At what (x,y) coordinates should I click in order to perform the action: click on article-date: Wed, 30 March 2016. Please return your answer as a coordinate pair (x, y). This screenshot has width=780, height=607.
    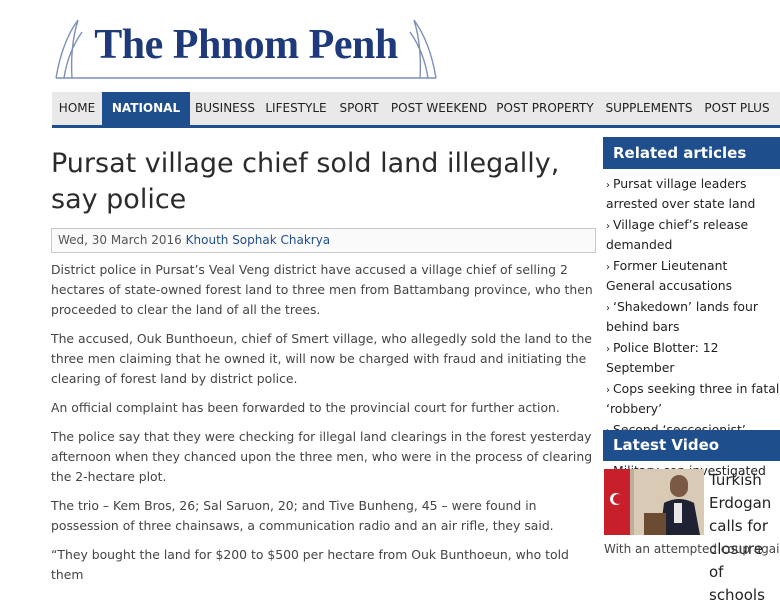
    Looking at the image, I should click on (120, 240).